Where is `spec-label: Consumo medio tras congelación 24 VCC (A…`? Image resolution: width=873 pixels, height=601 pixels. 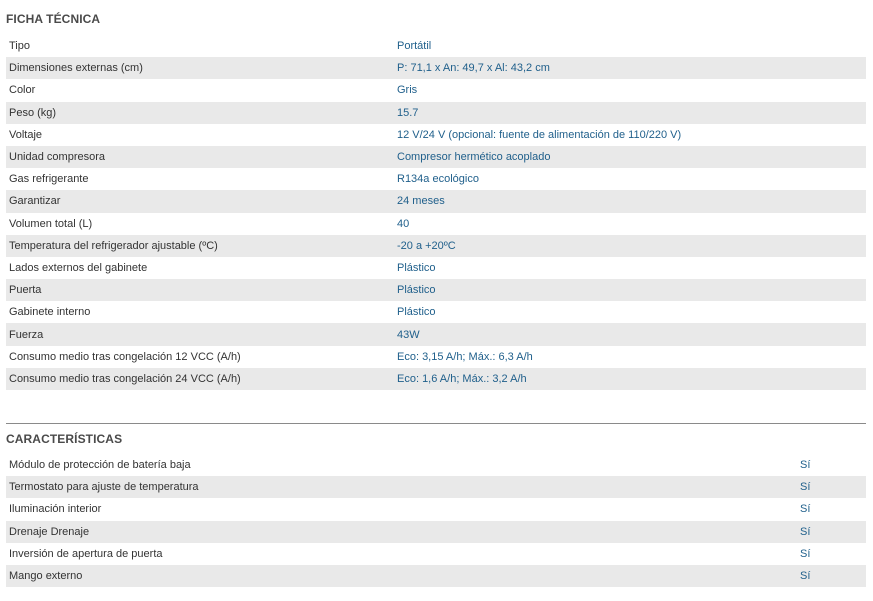
spec-label: Consumo medio tras congelación 24 VCC (A… is located at coordinates (125, 378).